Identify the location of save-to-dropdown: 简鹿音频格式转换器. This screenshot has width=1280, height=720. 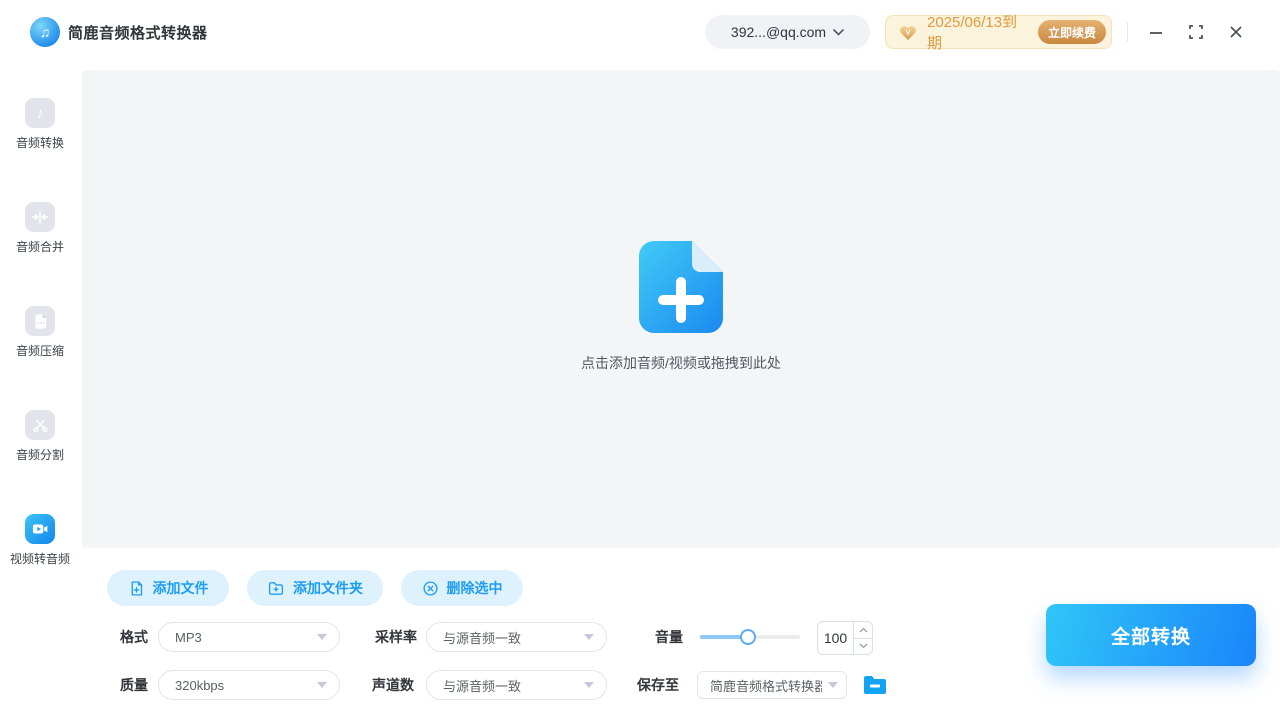
(772, 685).